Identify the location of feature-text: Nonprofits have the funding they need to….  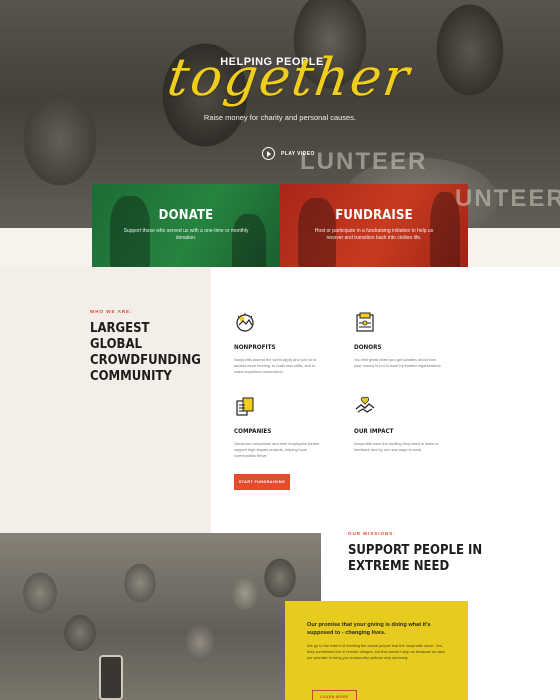
(396, 446).